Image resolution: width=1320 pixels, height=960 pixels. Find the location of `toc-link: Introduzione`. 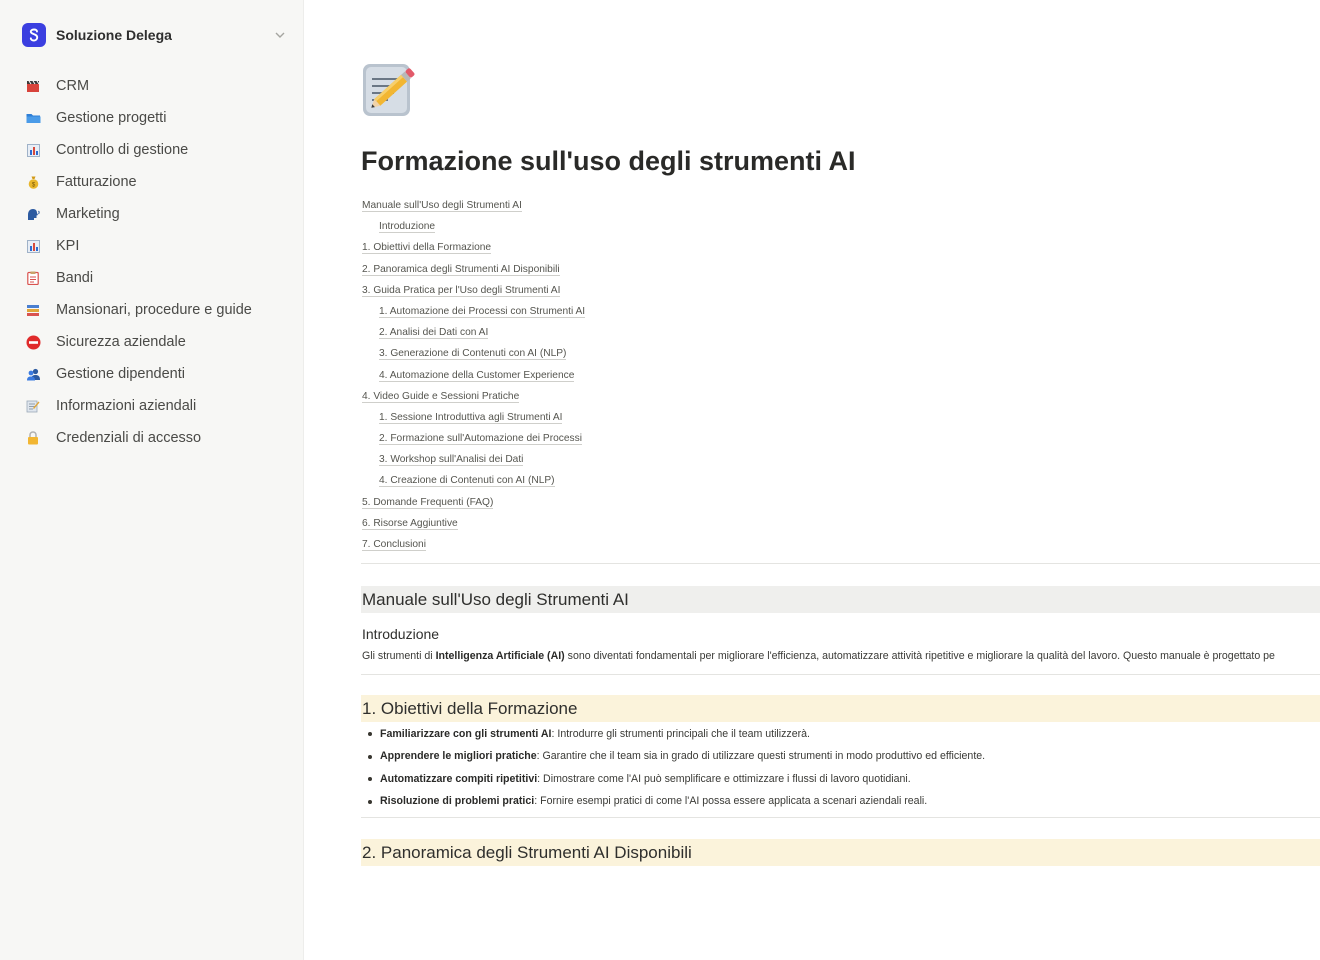

toc-link: Introduzione is located at coordinates (662, 228).